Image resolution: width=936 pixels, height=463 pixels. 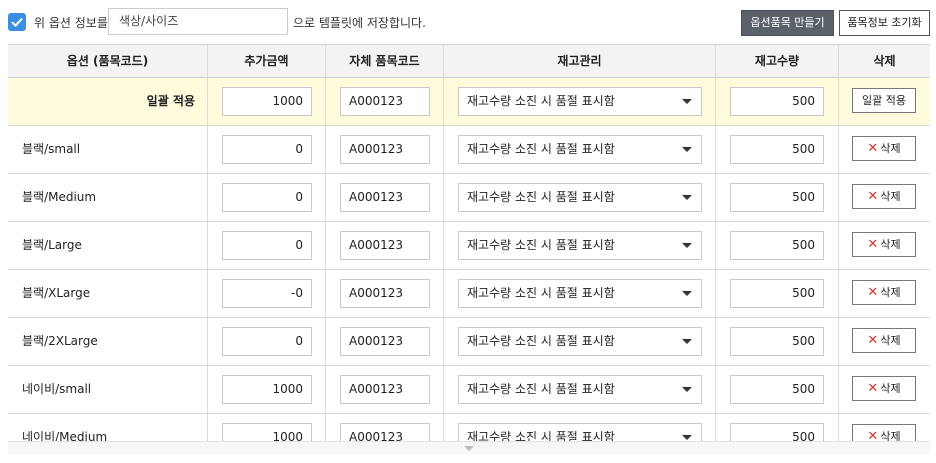 I want to click on bulk-qty-input: 500, so click(x=777, y=101).